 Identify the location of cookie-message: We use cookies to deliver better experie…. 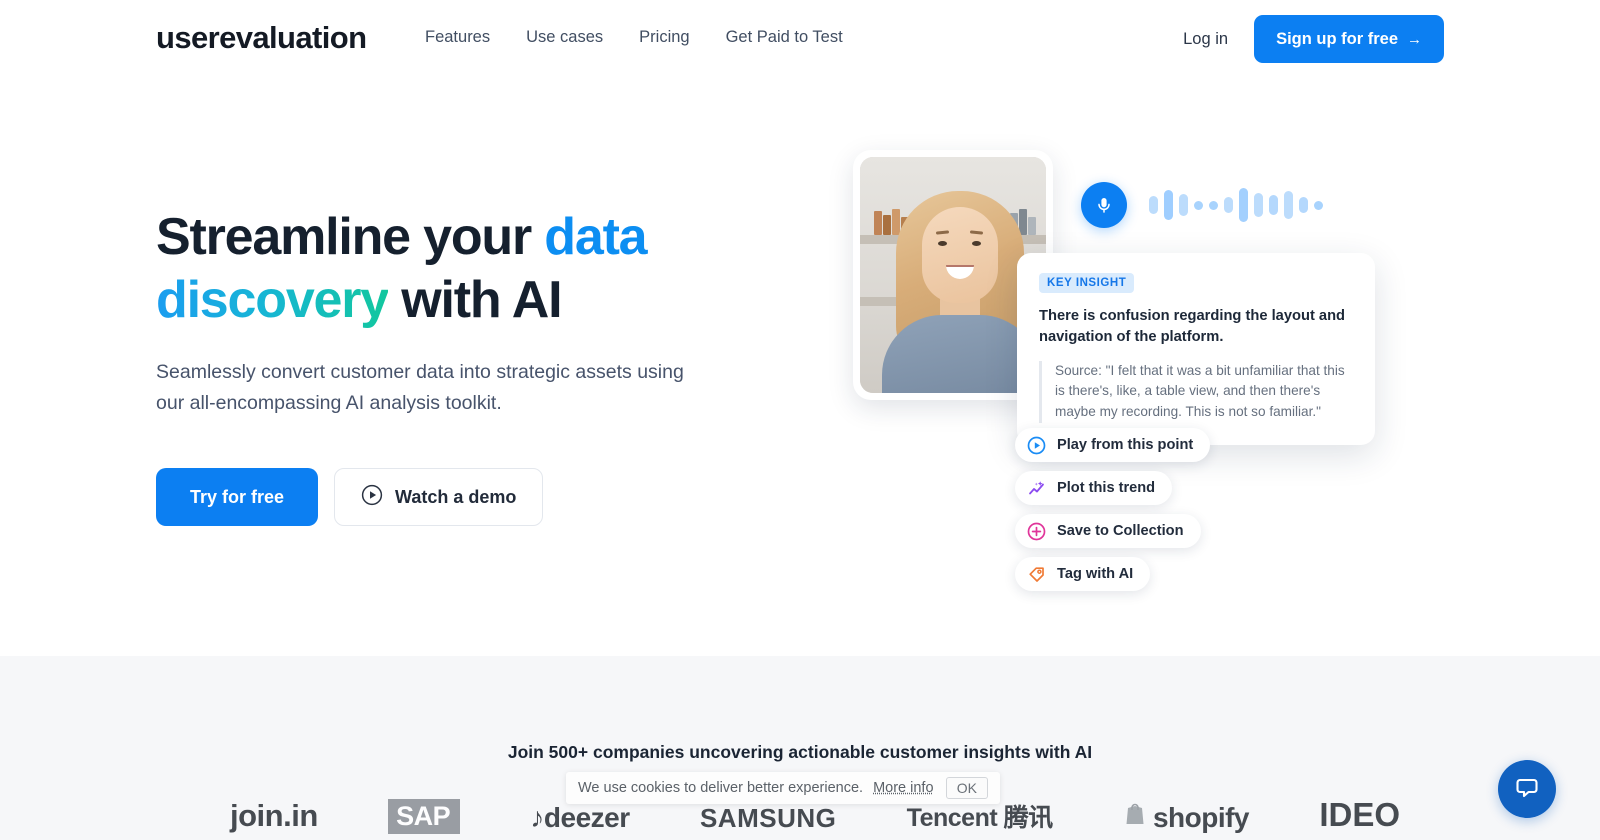
(721, 788).